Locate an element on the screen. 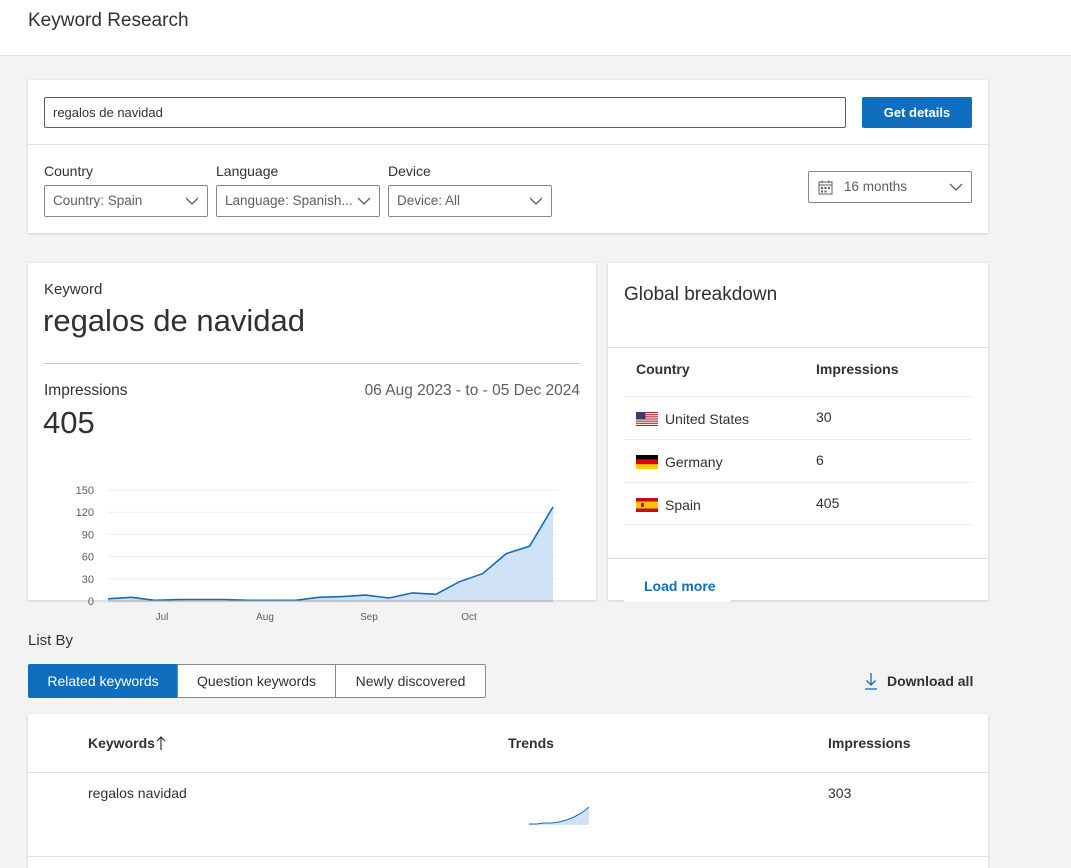 The height and width of the screenshot is (868, 1071). x-tick-label: Oct is located at coordinates (469, 617).